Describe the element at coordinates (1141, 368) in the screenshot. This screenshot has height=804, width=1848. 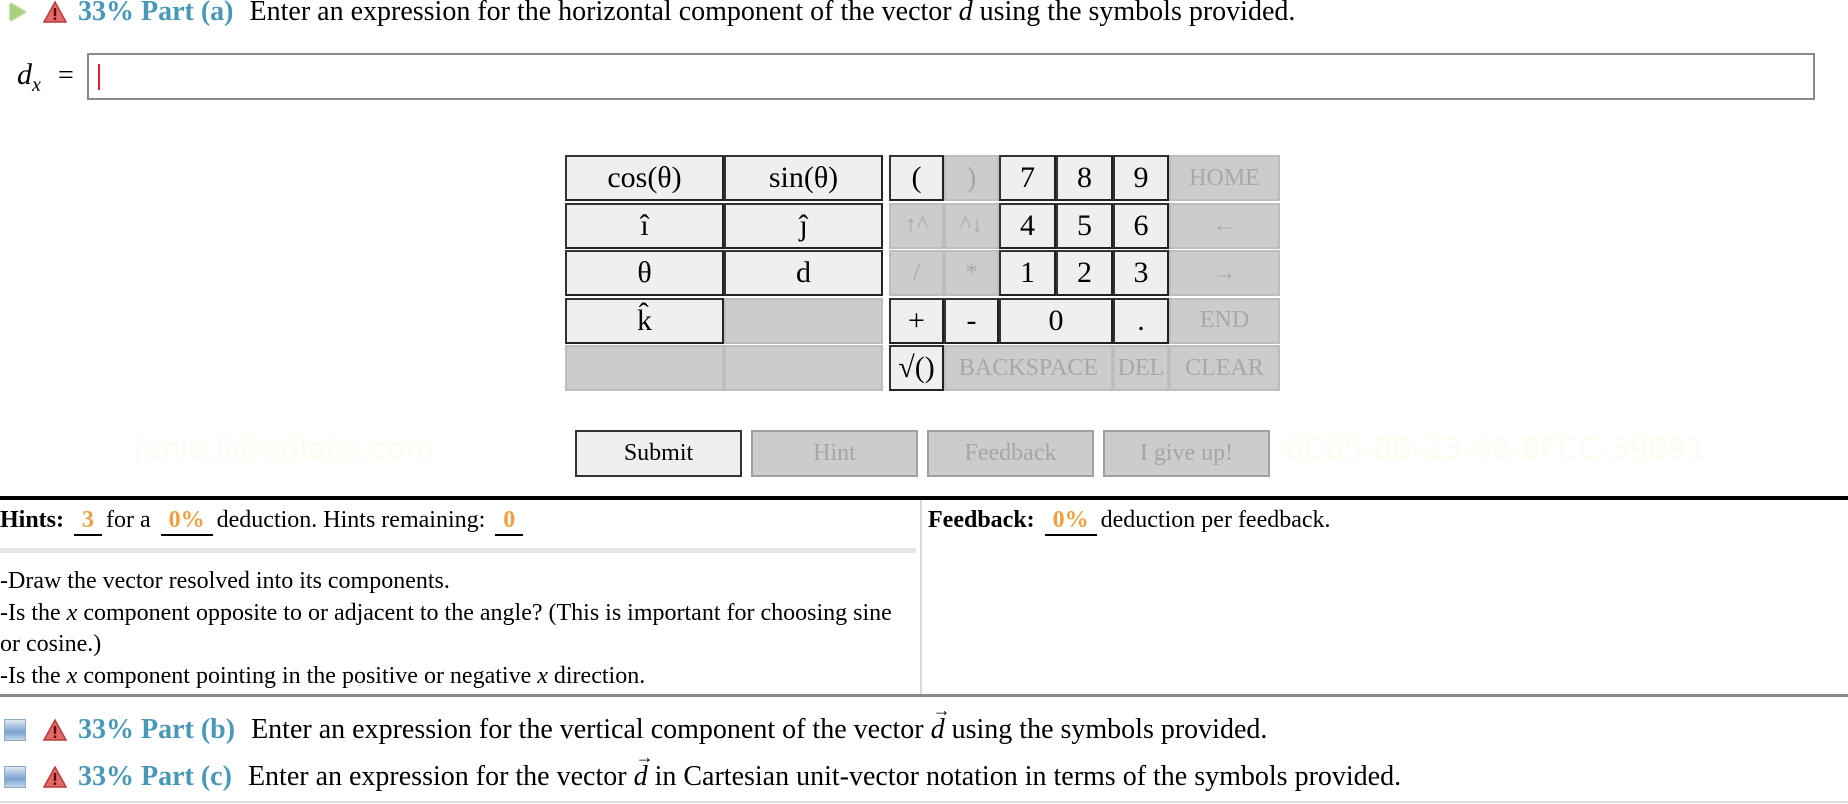
I see `key-del: DEL` at that location.